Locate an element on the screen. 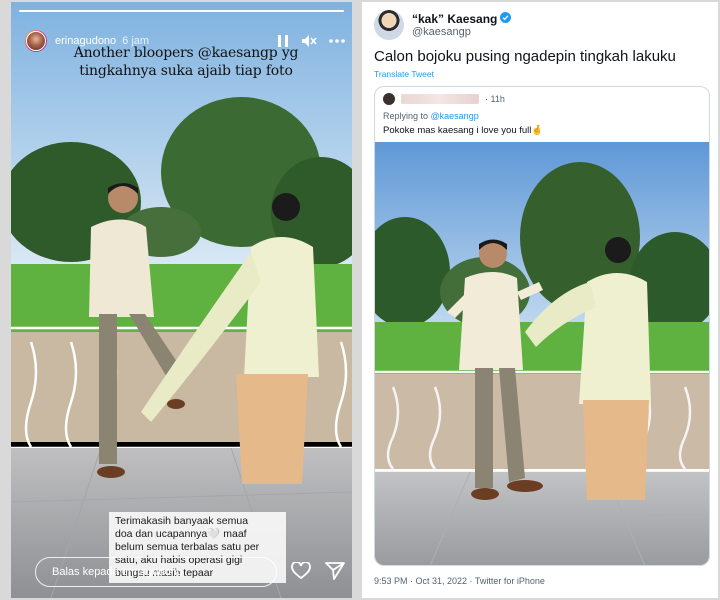 The height and width of the screenshot is (600, 720). translate-tweet-link: Translate Tweet is located at coordinates (404, 74).